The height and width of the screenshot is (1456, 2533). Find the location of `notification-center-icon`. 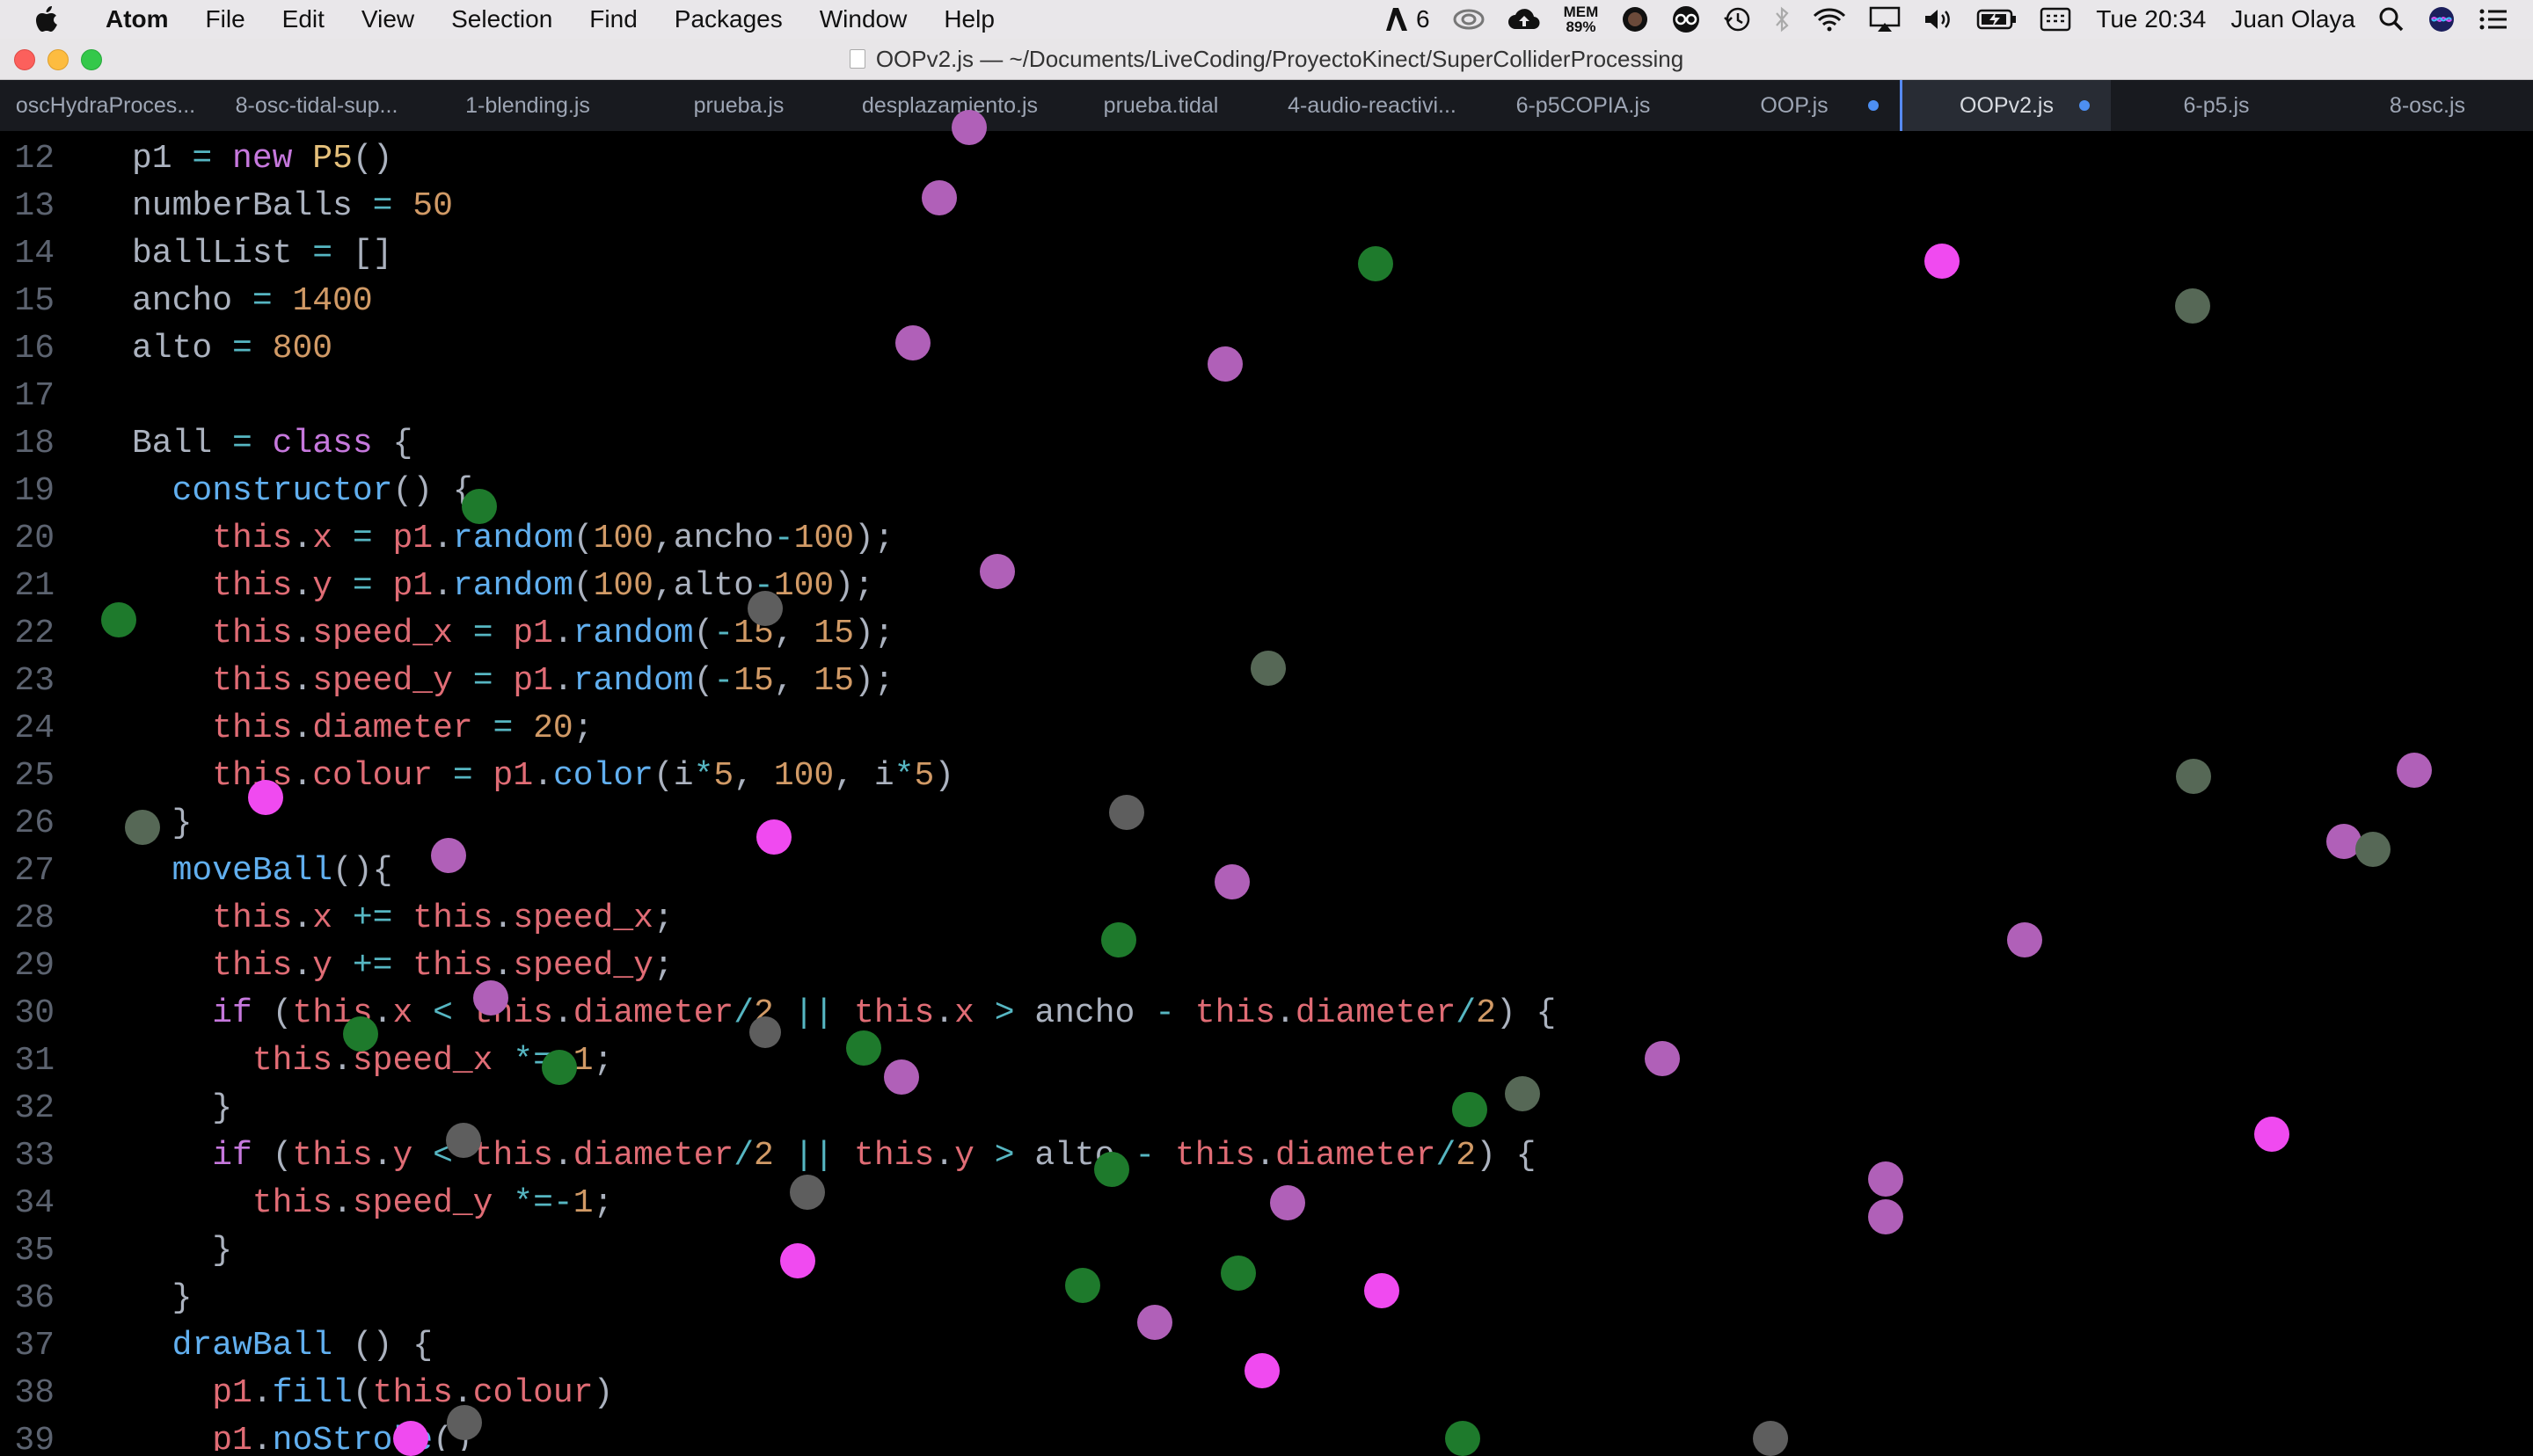

notification-center-icon is located at coordinates (2493, 19).